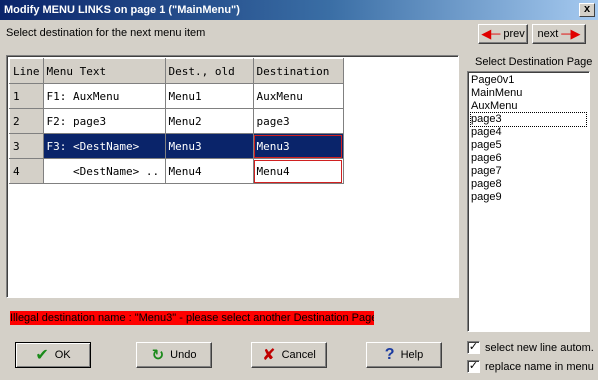 The width and height of the screenshot is (598, 380). I want to click on cancel-button-label: Cancel, so click(298, 355).